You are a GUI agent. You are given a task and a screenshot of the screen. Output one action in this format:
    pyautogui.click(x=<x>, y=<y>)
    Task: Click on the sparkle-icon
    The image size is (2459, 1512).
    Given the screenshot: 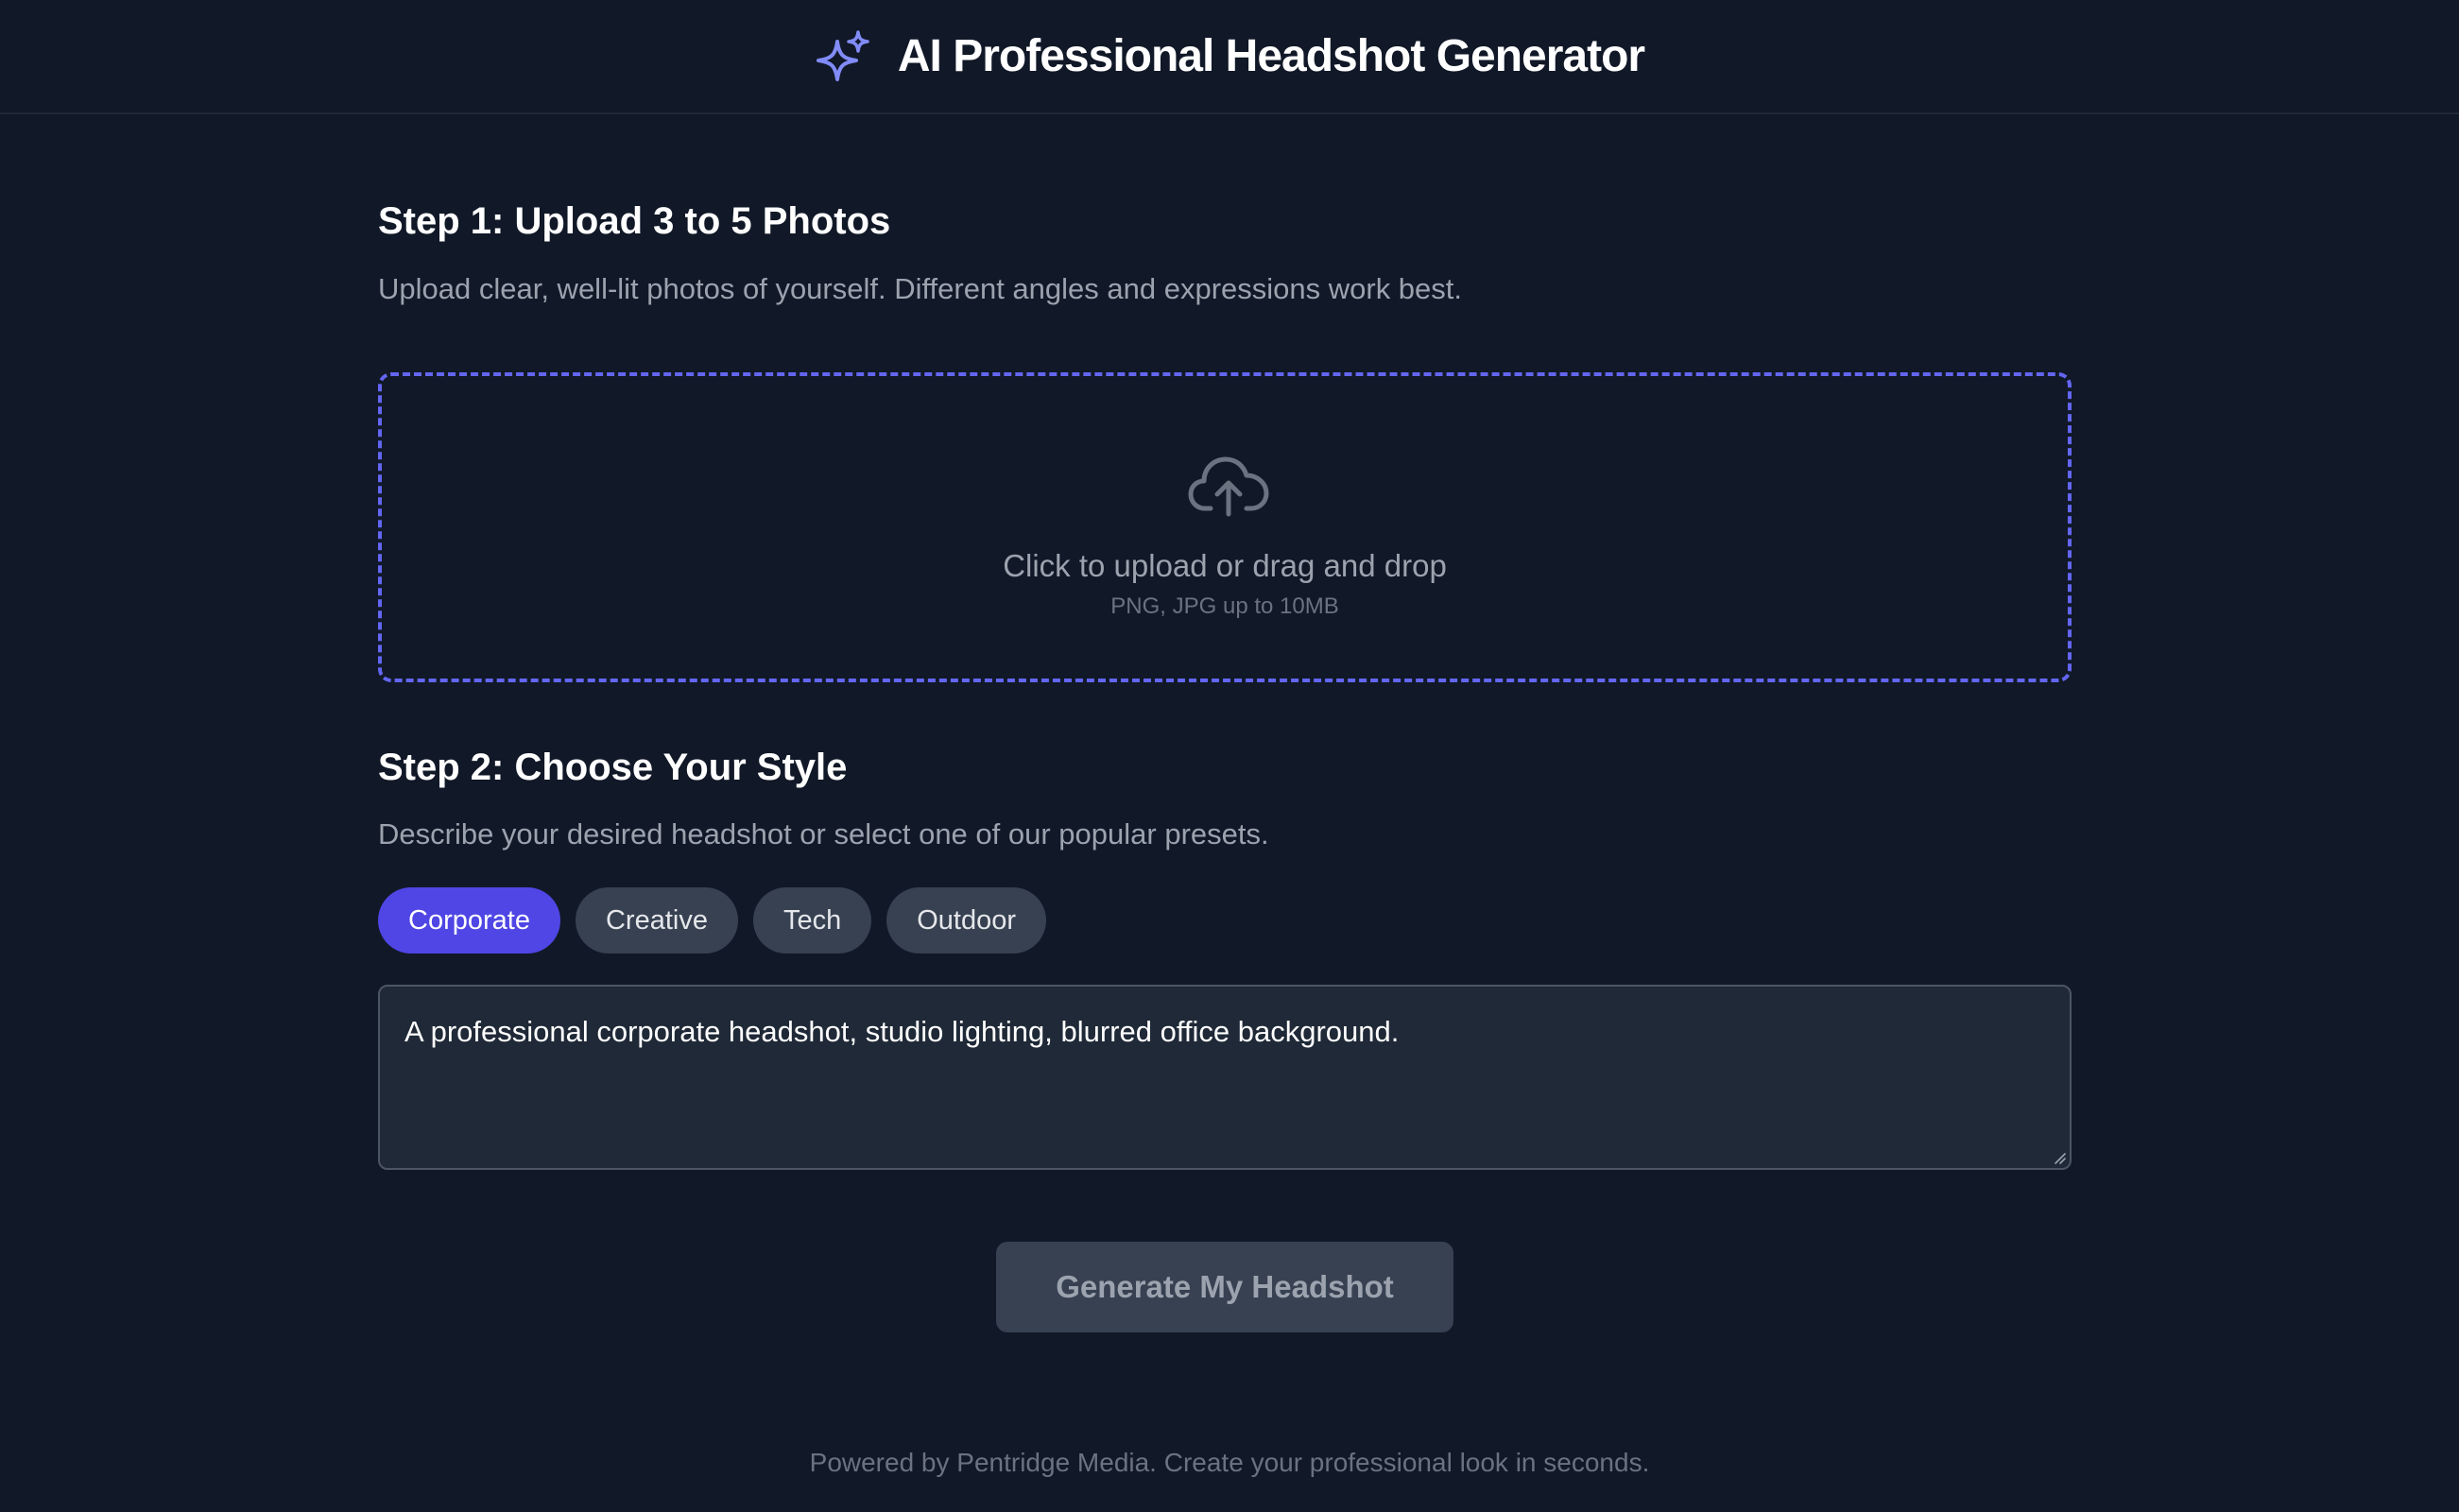 What is the action you would take?
    pyautogui.click(x=842, y=55)
    